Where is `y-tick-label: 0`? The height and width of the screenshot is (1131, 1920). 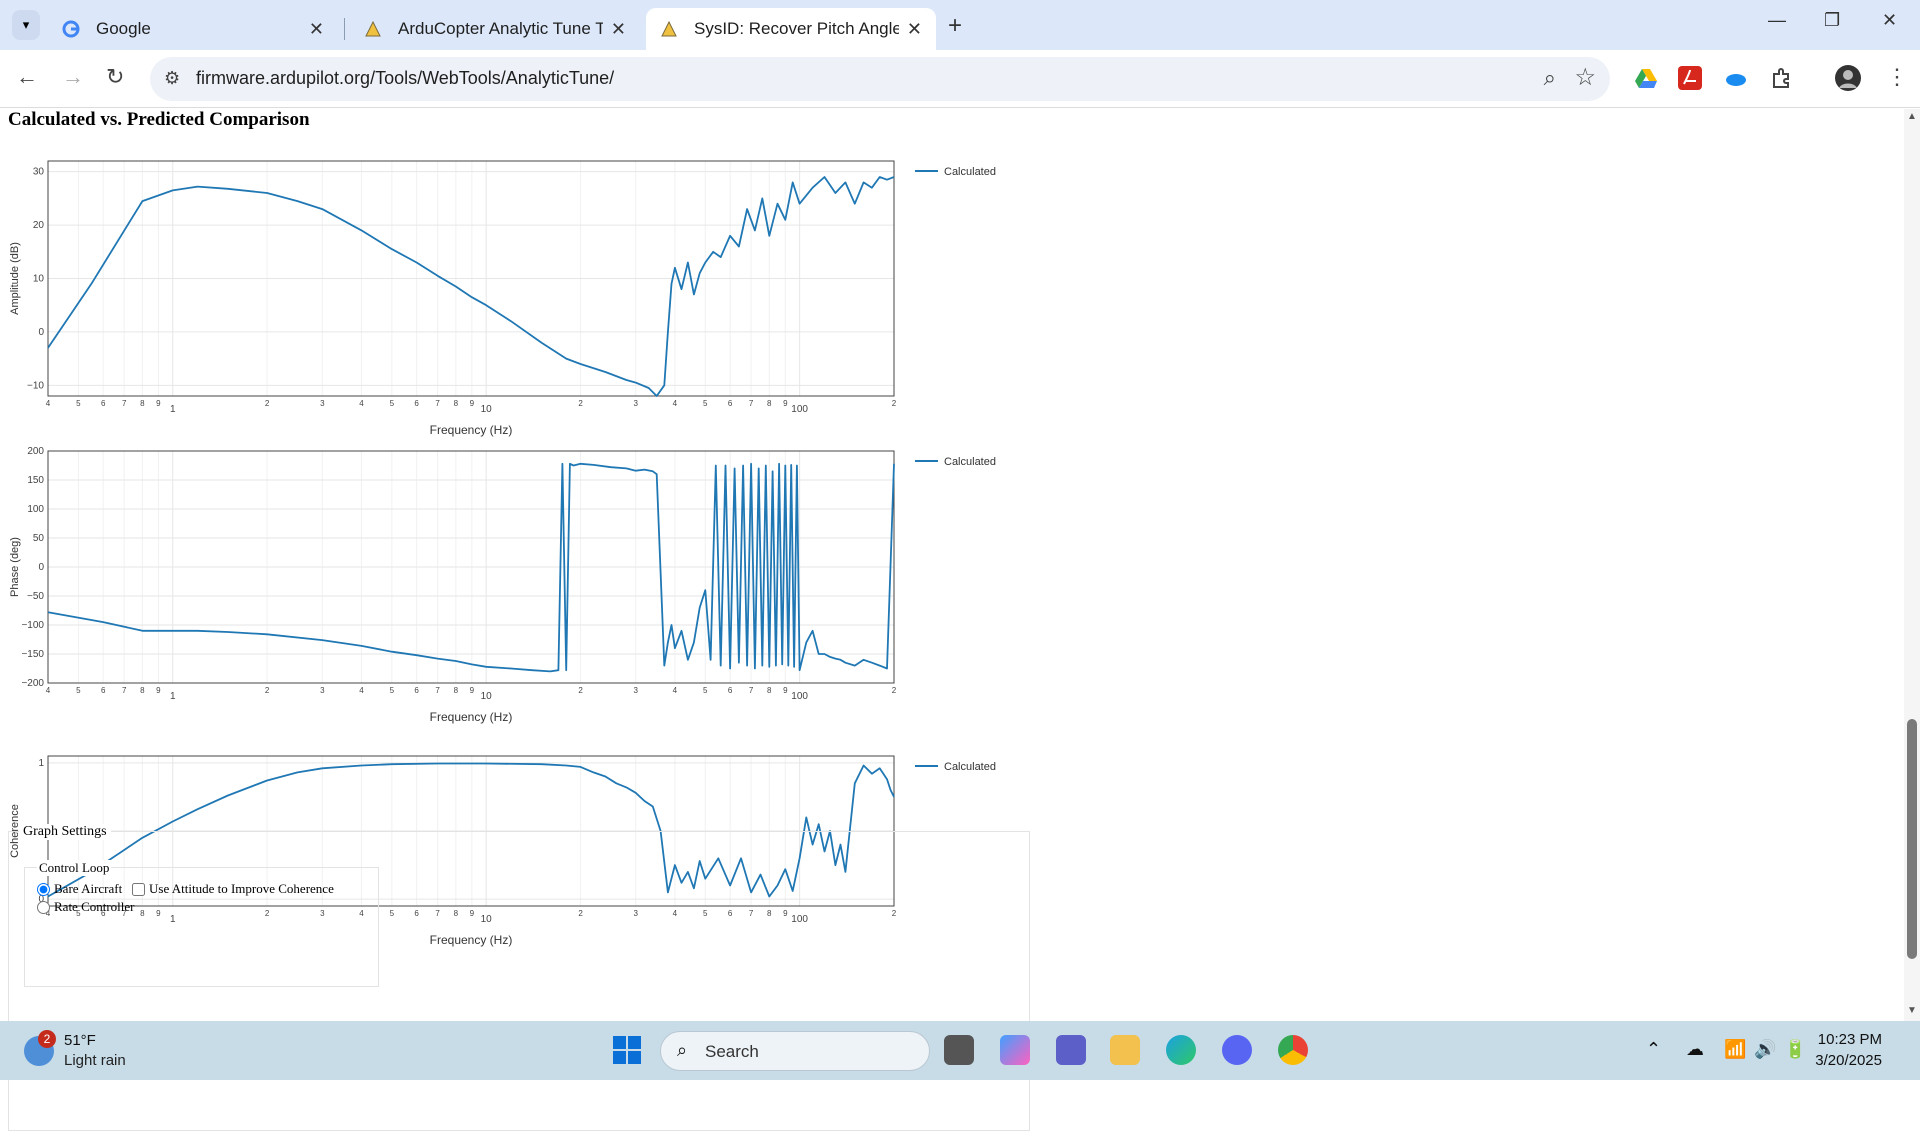
y-tick-label: 0 is located at coordinates (41, 567).